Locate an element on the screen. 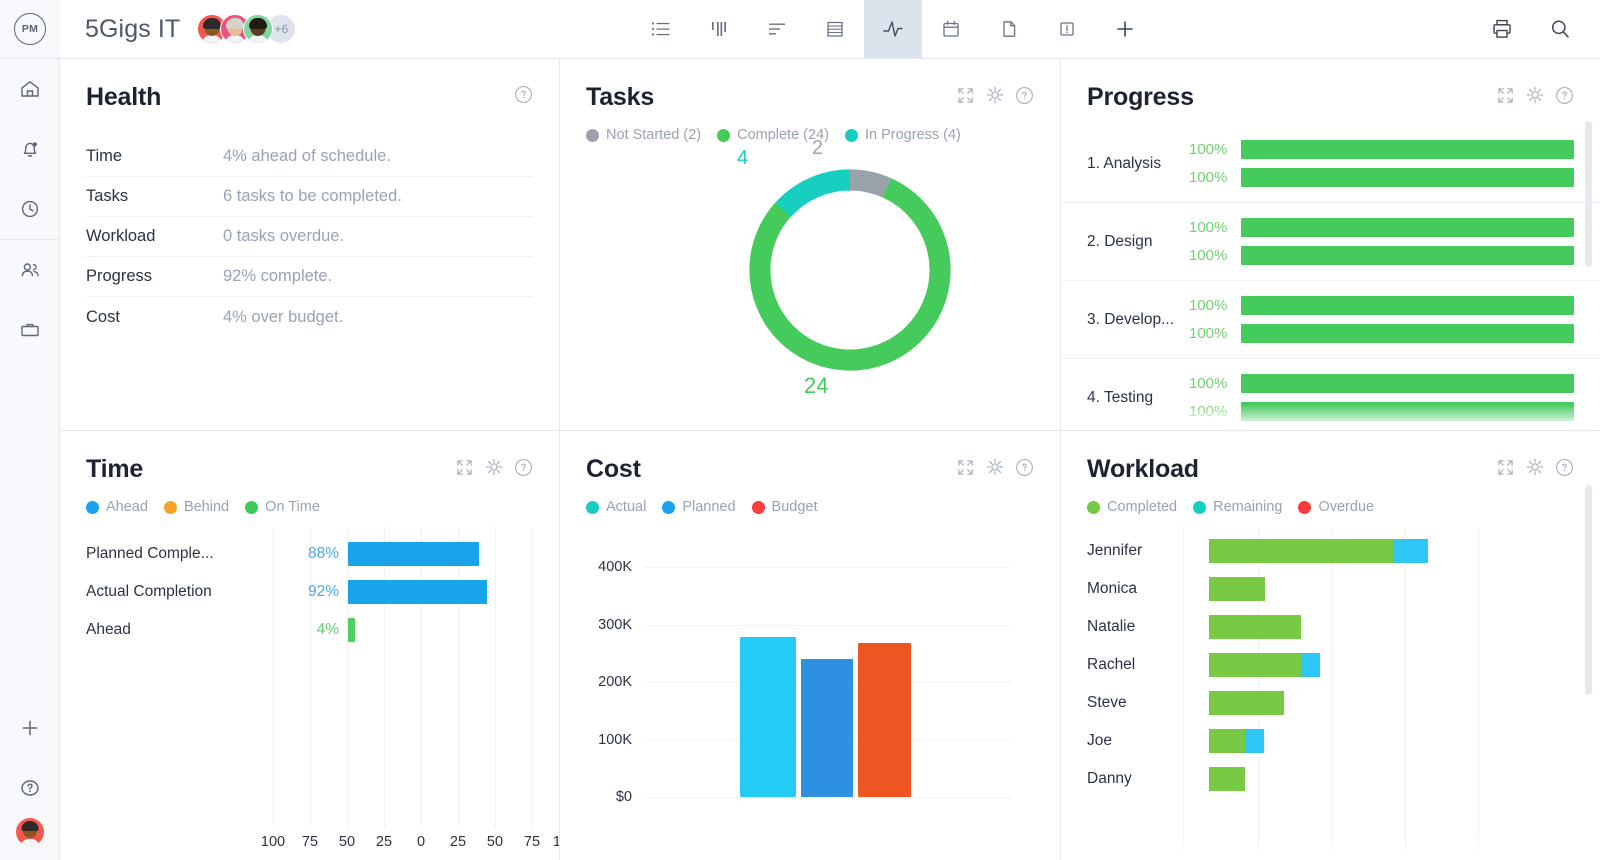 This screenshot has height=860, width=1600. panel-title: Workload is located at coordinates (1143, 469).